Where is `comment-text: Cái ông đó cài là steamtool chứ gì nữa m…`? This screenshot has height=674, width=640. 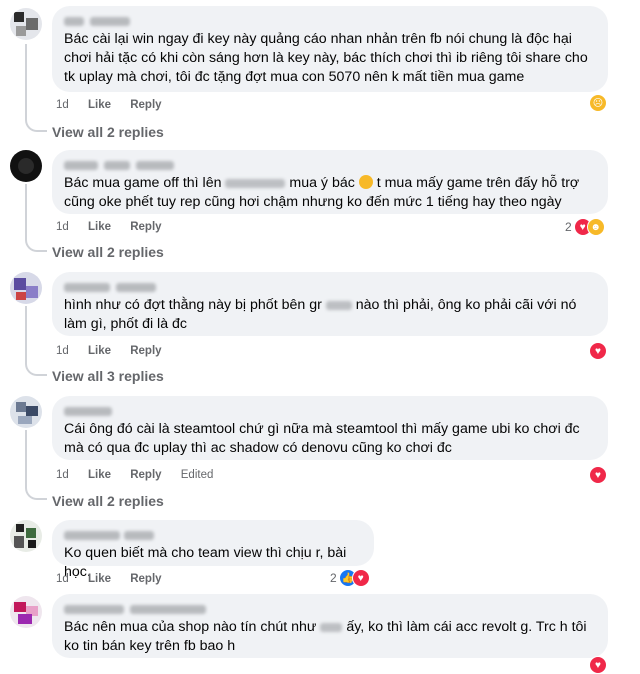 comment-text: Cái ông đó cài là steamtool chứ gì nữa m… is located at coordinates (322, 438).